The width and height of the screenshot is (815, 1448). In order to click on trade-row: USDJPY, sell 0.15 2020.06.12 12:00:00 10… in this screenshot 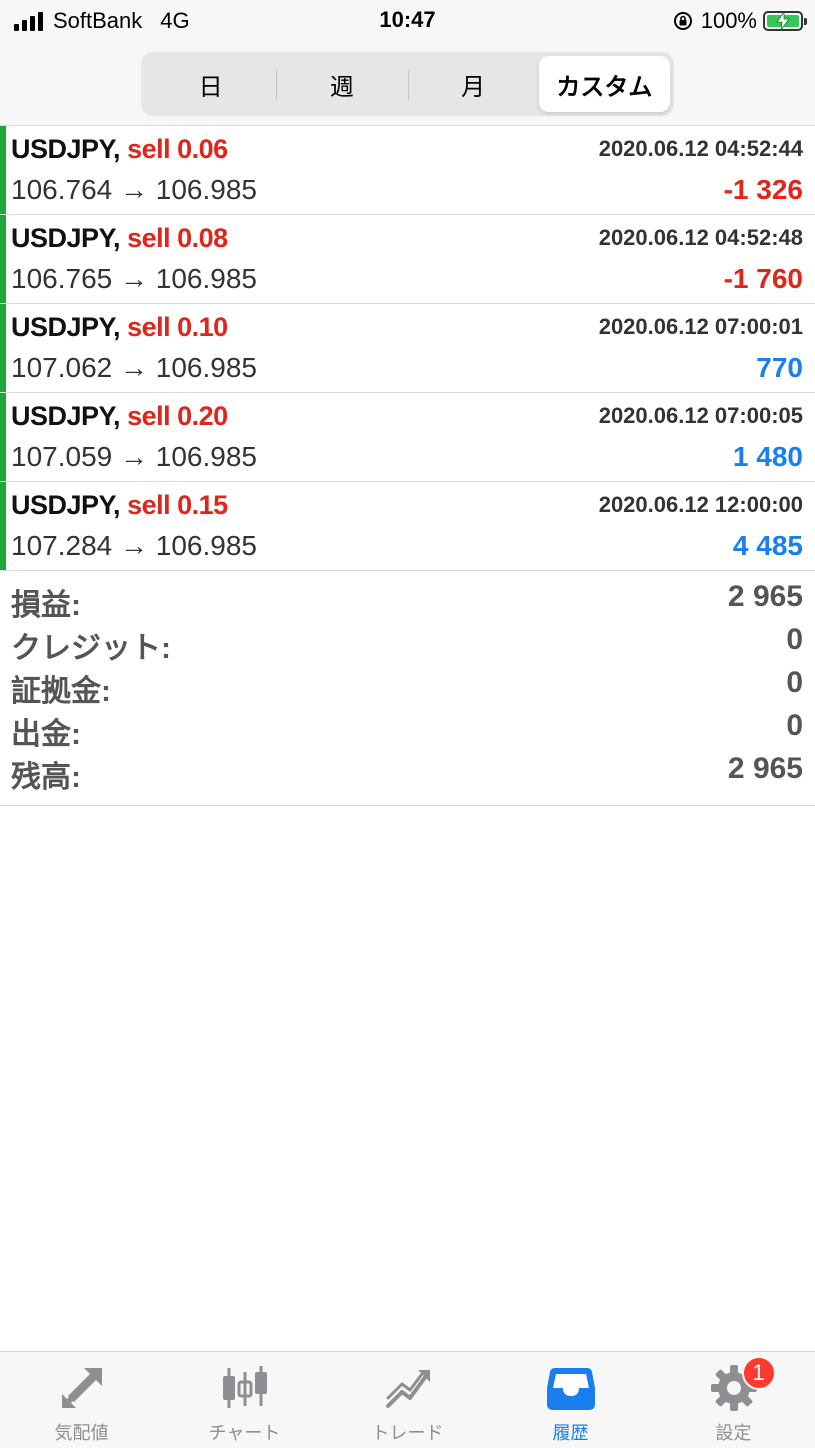, I will do `click(407, 526)`.